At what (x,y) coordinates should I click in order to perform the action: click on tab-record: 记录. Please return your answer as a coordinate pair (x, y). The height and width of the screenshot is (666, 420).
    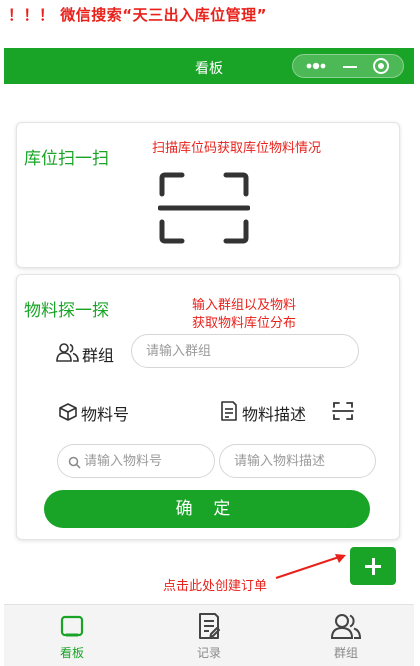
    Looking at the image, I should click on (209, 635).